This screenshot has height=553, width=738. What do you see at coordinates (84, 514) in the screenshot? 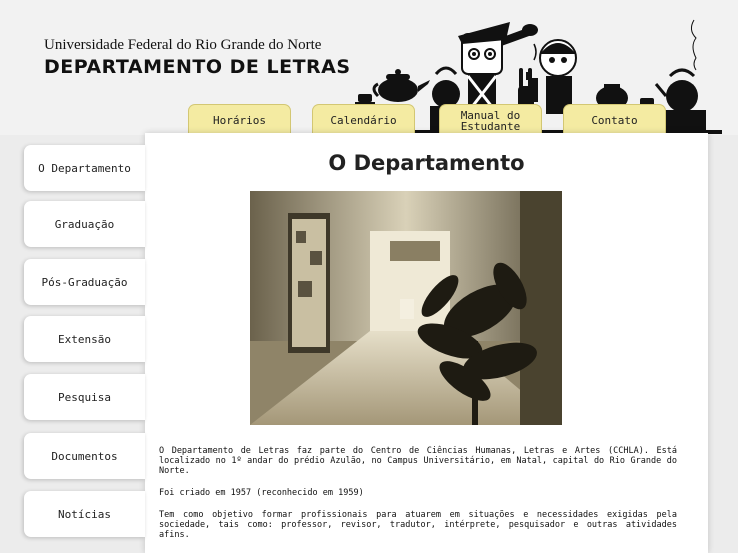
I see `sidebar-item-noticias: Notícias` at bounding box center [84, 514].